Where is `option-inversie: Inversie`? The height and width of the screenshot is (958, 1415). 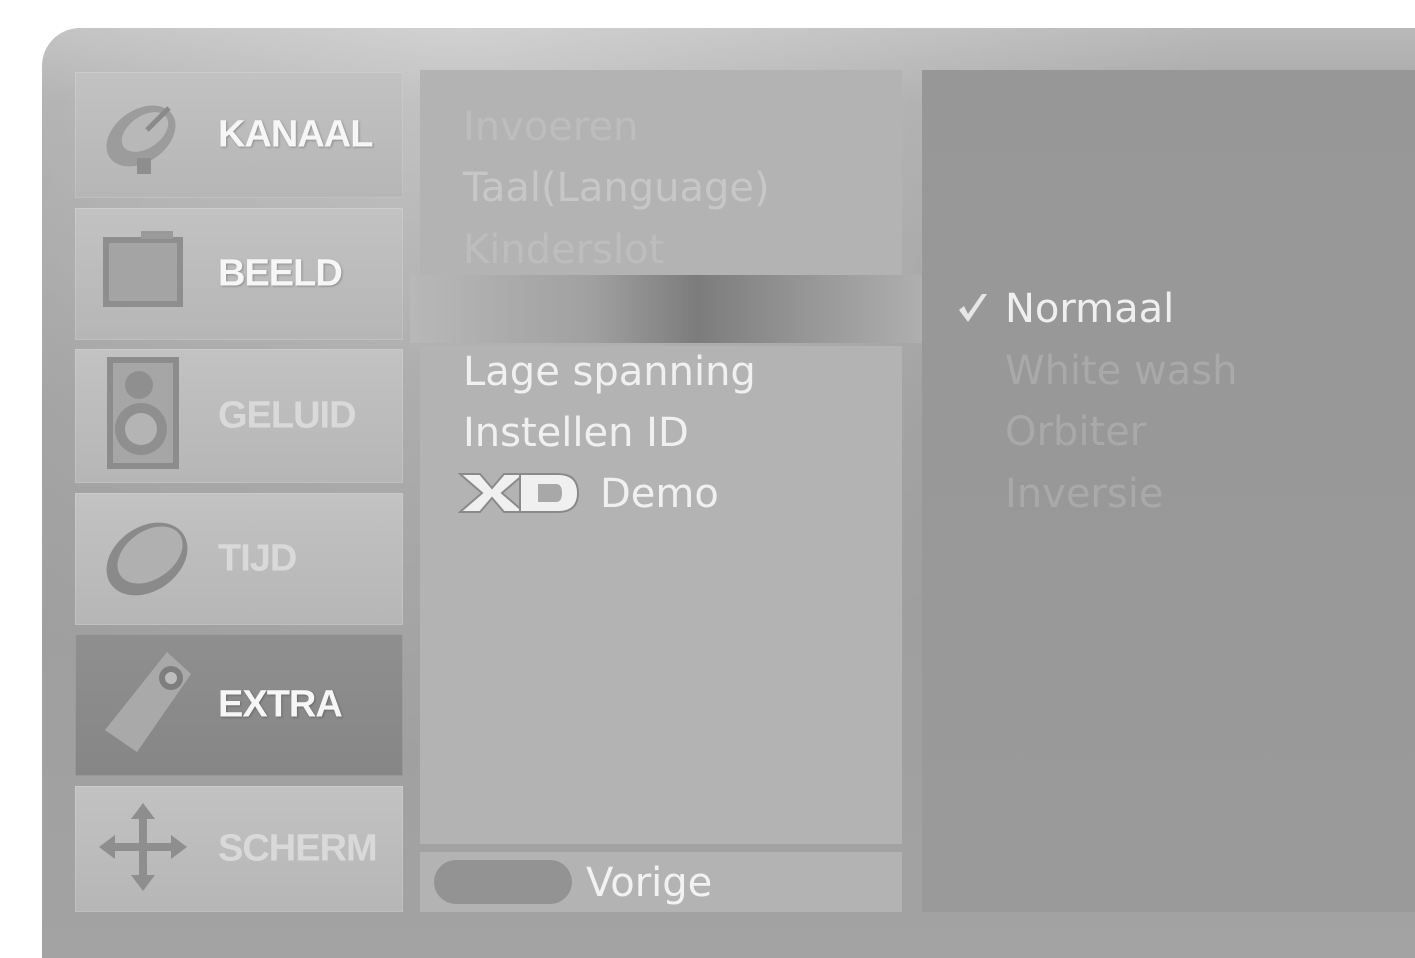
option-inversie: Inversie is located at coordinates (1084, 494).